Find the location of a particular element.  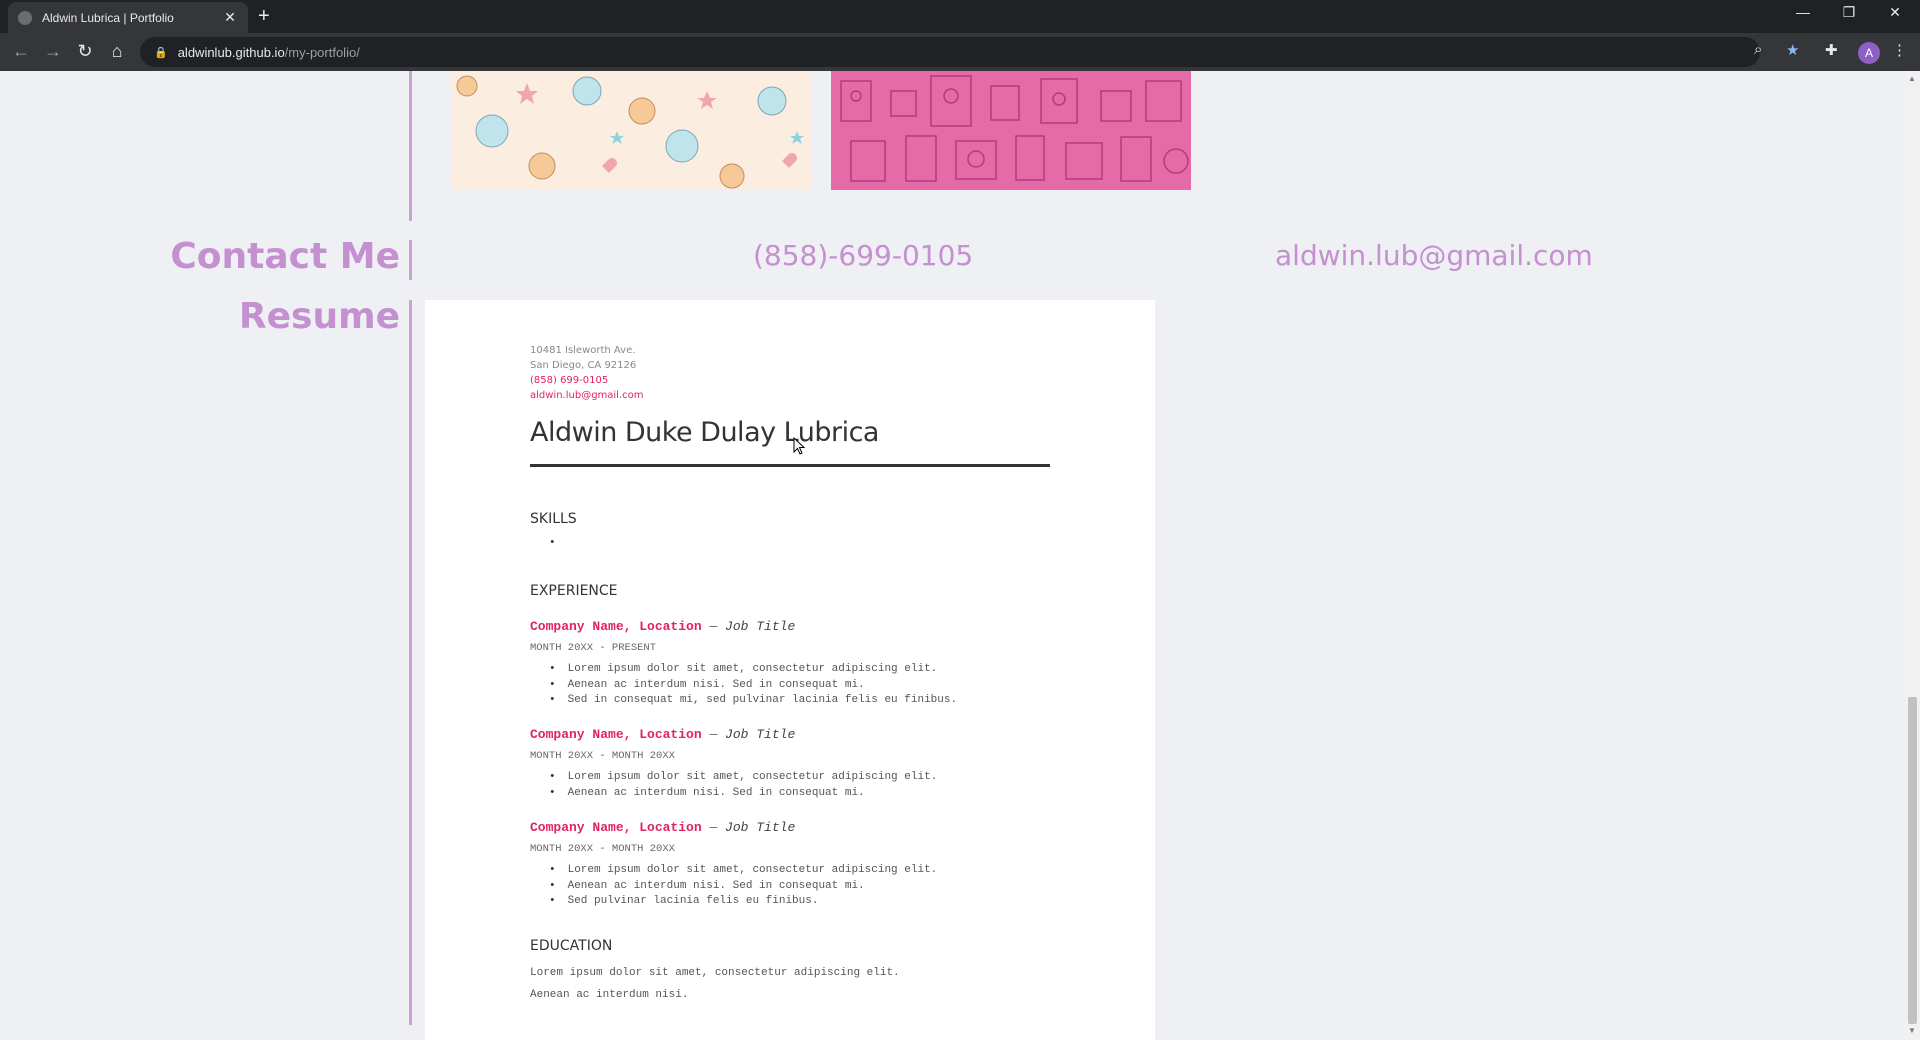

contact-heading: Contact Me is located at coordinates (285, 256).